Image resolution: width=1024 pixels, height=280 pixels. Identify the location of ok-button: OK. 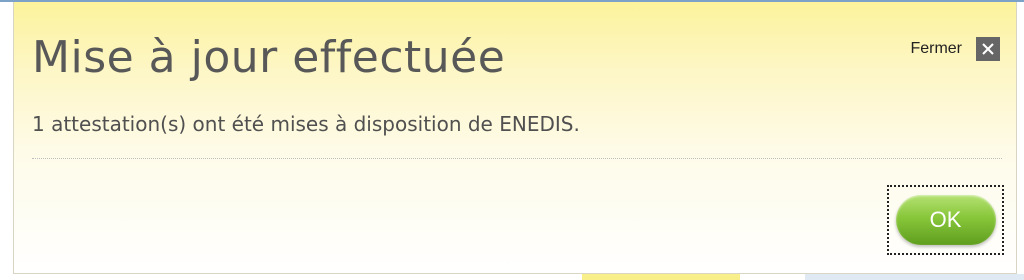
(945, 220).